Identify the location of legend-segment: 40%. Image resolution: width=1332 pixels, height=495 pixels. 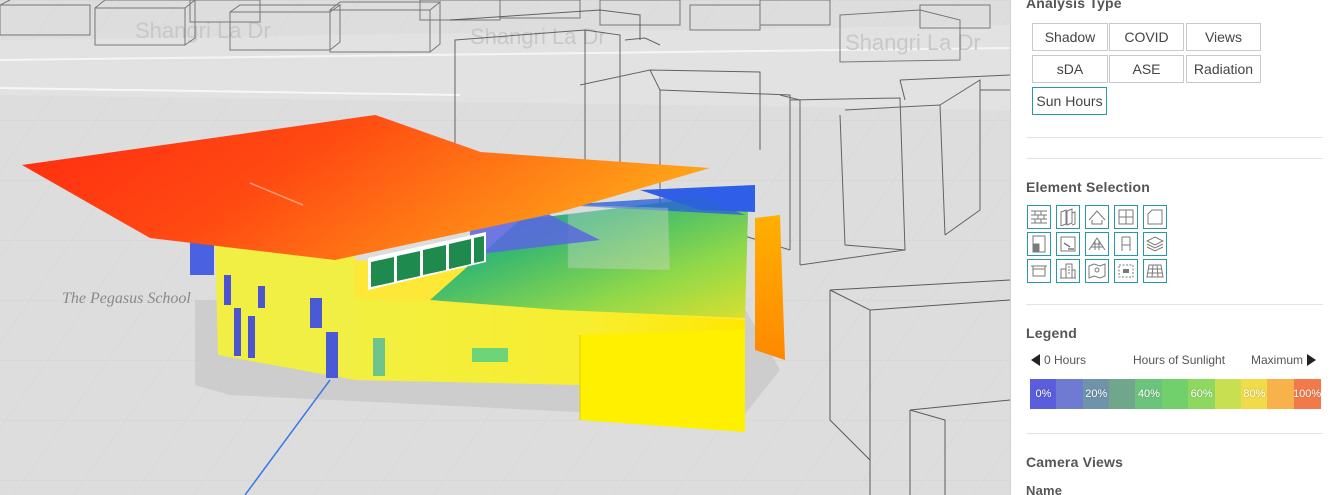
(1149, 394).